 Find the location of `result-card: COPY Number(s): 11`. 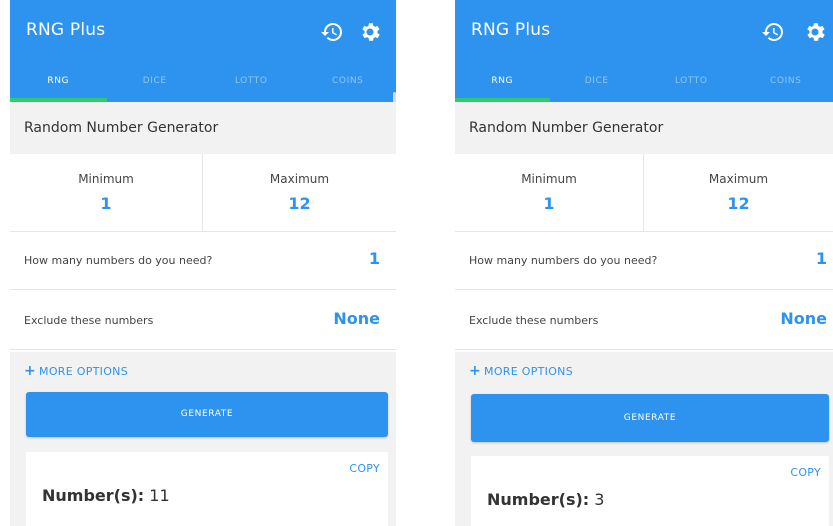

result-card: COPY Number(s): 11 is located at coordinates (207, 489).